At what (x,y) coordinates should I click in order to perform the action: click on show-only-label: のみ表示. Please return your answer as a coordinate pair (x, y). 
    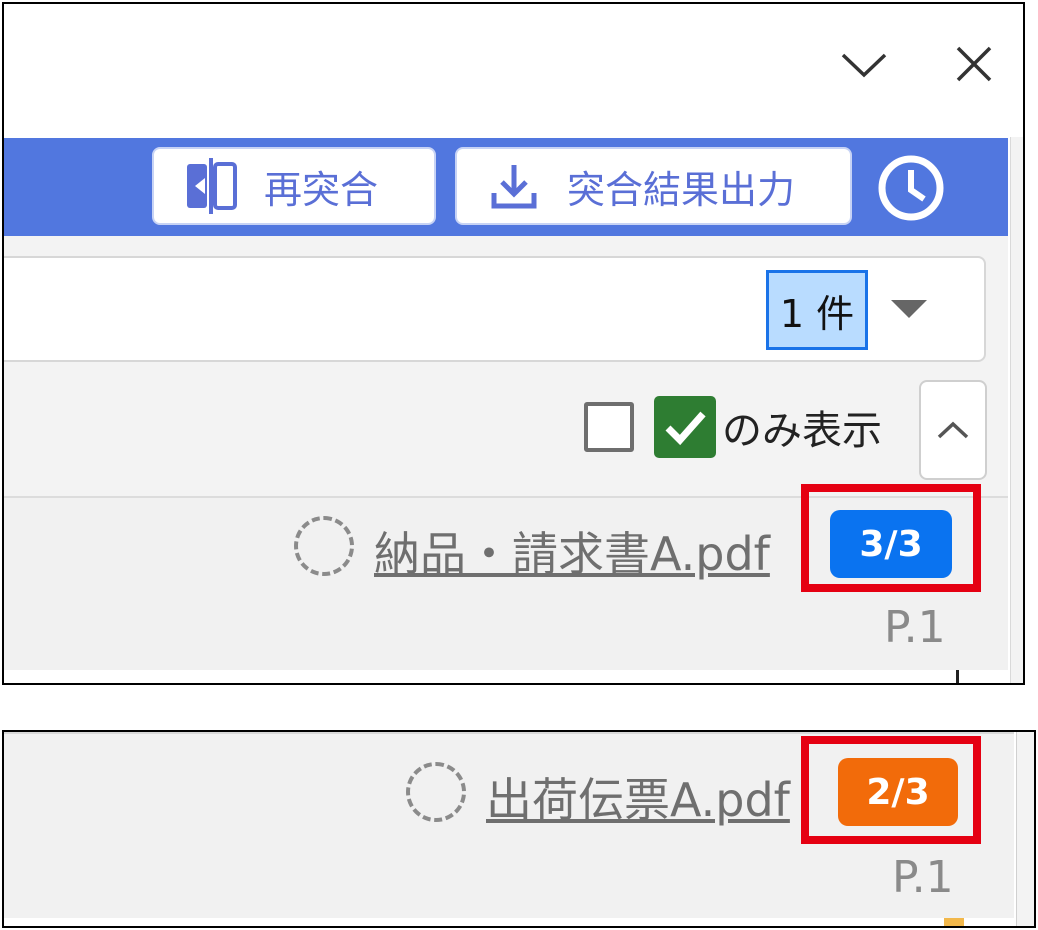
    Looking at the image, I should click on (802, 431).